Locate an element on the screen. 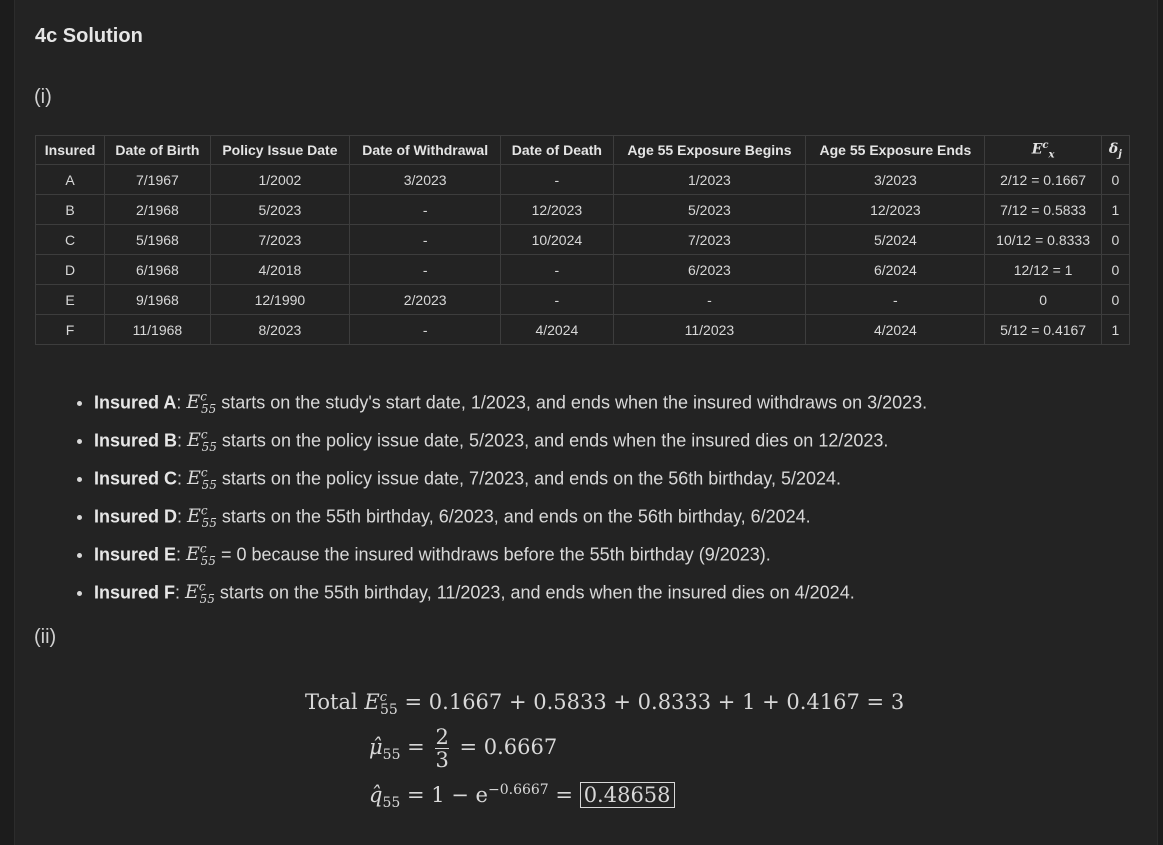 The width and height of the screenshot is (1163, 845). q-equation: q̂55 = 1 − e−0.6667 = 0.48658 is located at coordinates (522, 796).